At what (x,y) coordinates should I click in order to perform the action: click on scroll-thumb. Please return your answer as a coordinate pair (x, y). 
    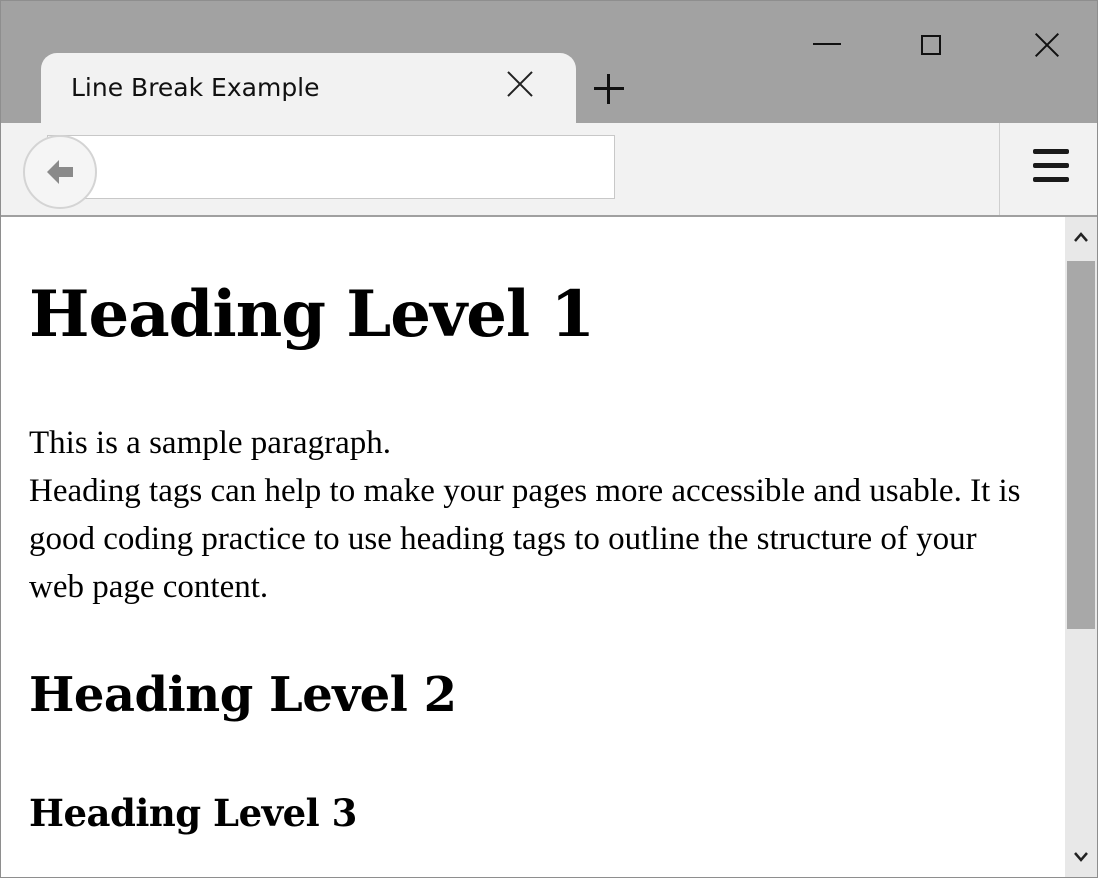
    Looking at the image, I should click on (1081, 445).